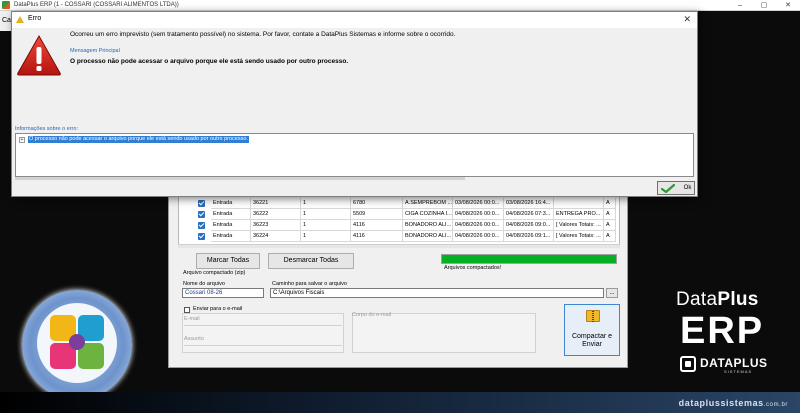  What do you see at coordinates (228, 261) in the screenshot?
I see `select-all-button: Marcar Todas` at bounding box center [228, 261].